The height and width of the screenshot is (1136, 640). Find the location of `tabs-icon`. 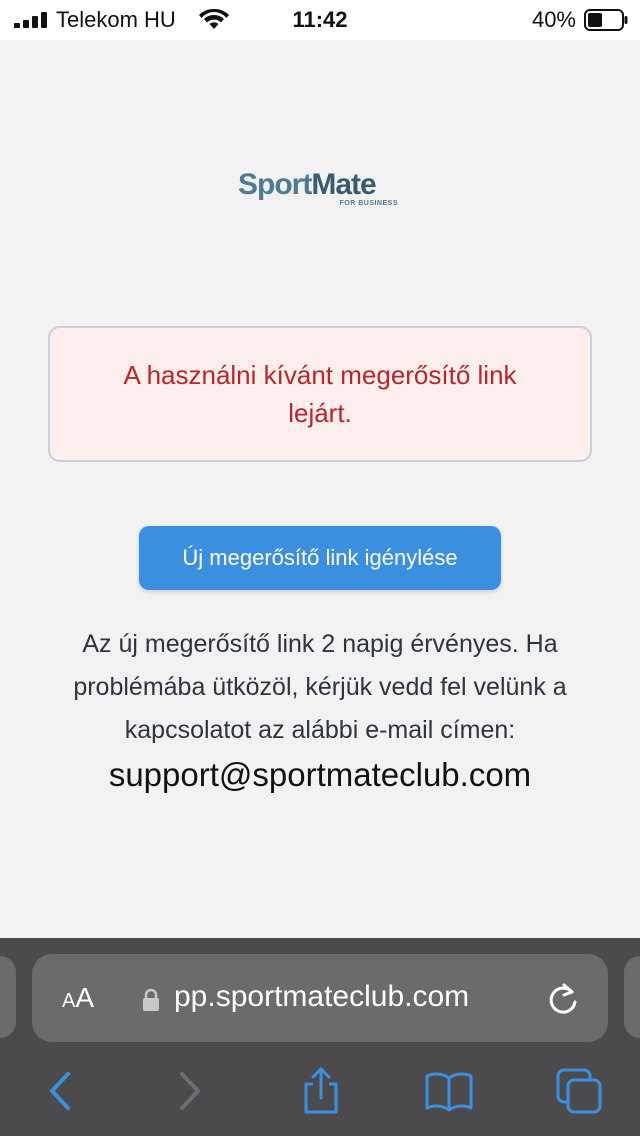

tabs-icon is located at coordinates (579, 1091).